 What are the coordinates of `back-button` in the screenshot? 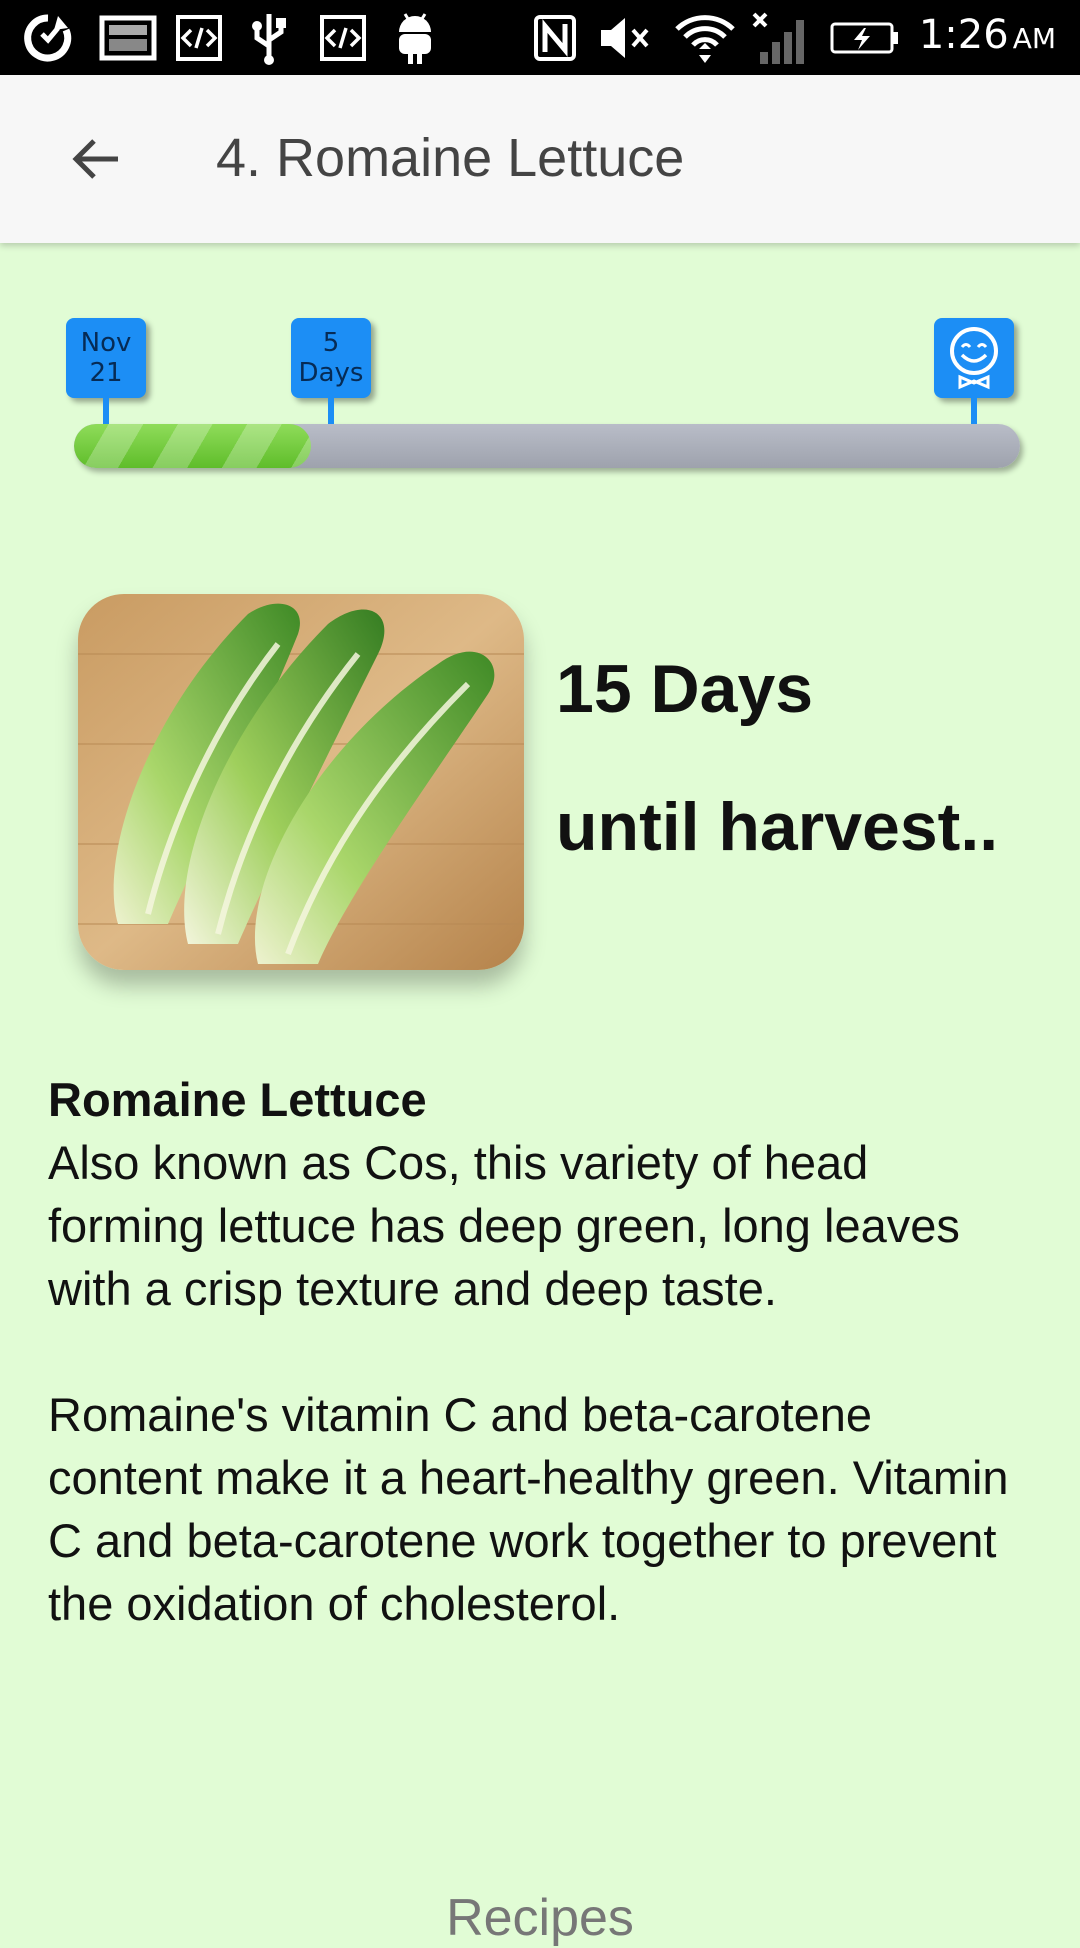 It's located at (96, 159).